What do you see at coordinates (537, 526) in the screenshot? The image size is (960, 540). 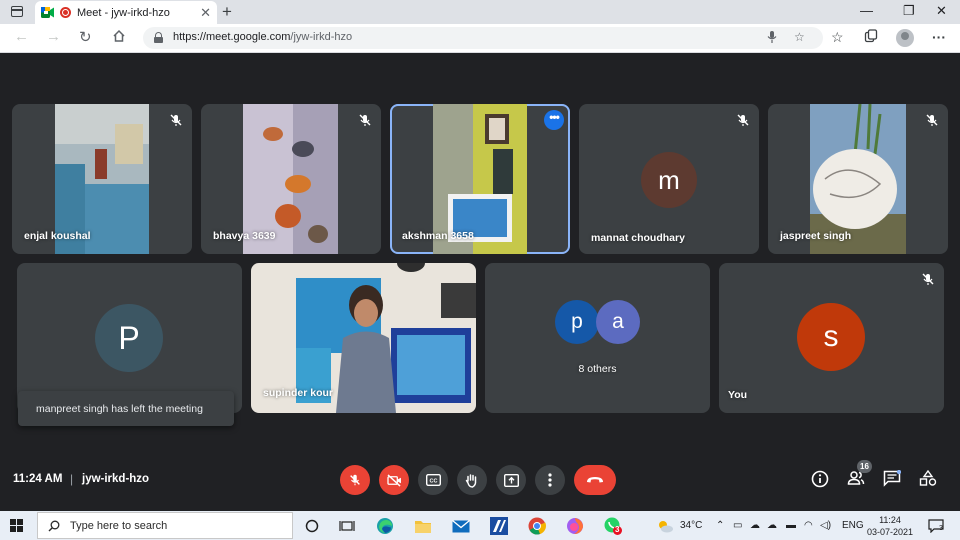 I see `chrome-icon` at bounding box center [537, 526].